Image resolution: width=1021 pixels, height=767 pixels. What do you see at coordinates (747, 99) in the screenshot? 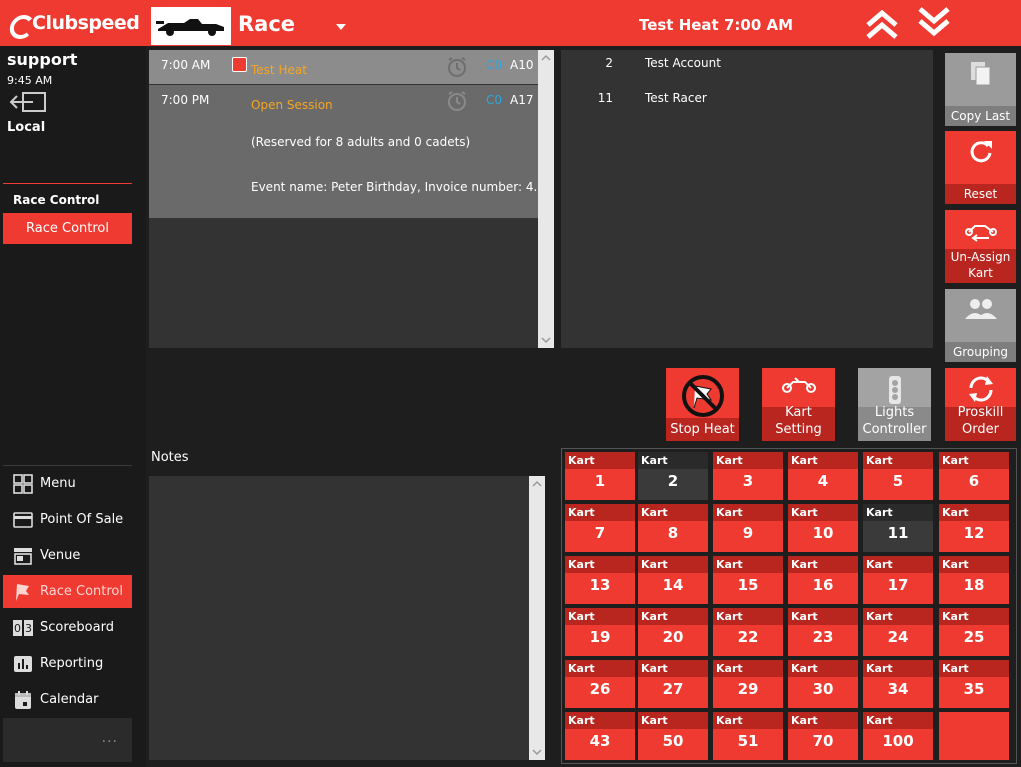
I see `racer-row: 11 Test Racer` at bounding box center [747, 99].